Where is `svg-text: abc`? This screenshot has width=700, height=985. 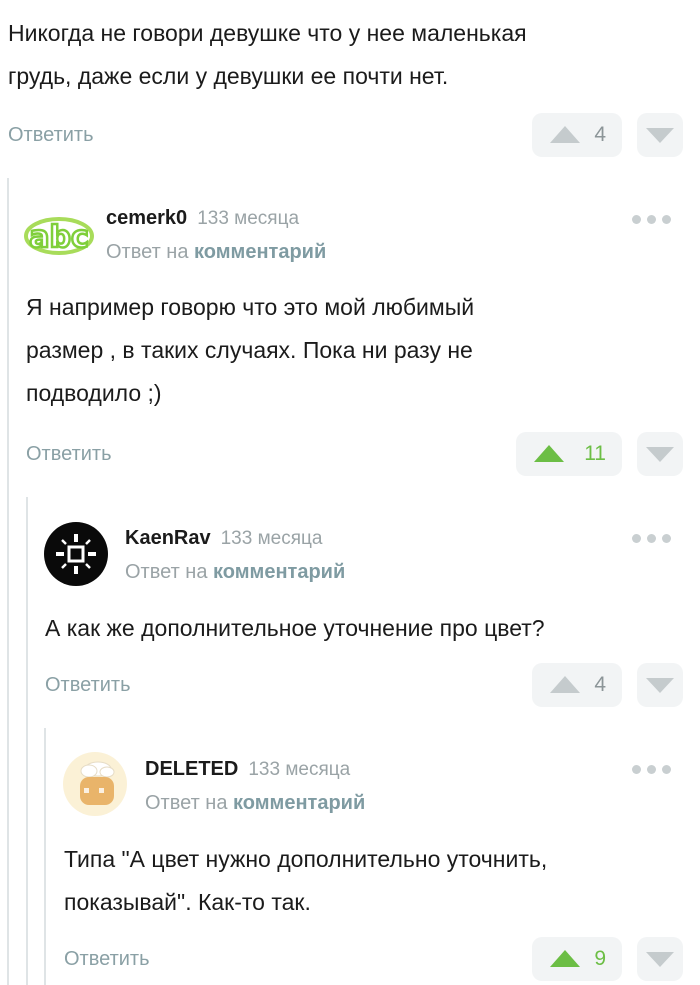 svg-text: abc is located at coordinates (59, 237).